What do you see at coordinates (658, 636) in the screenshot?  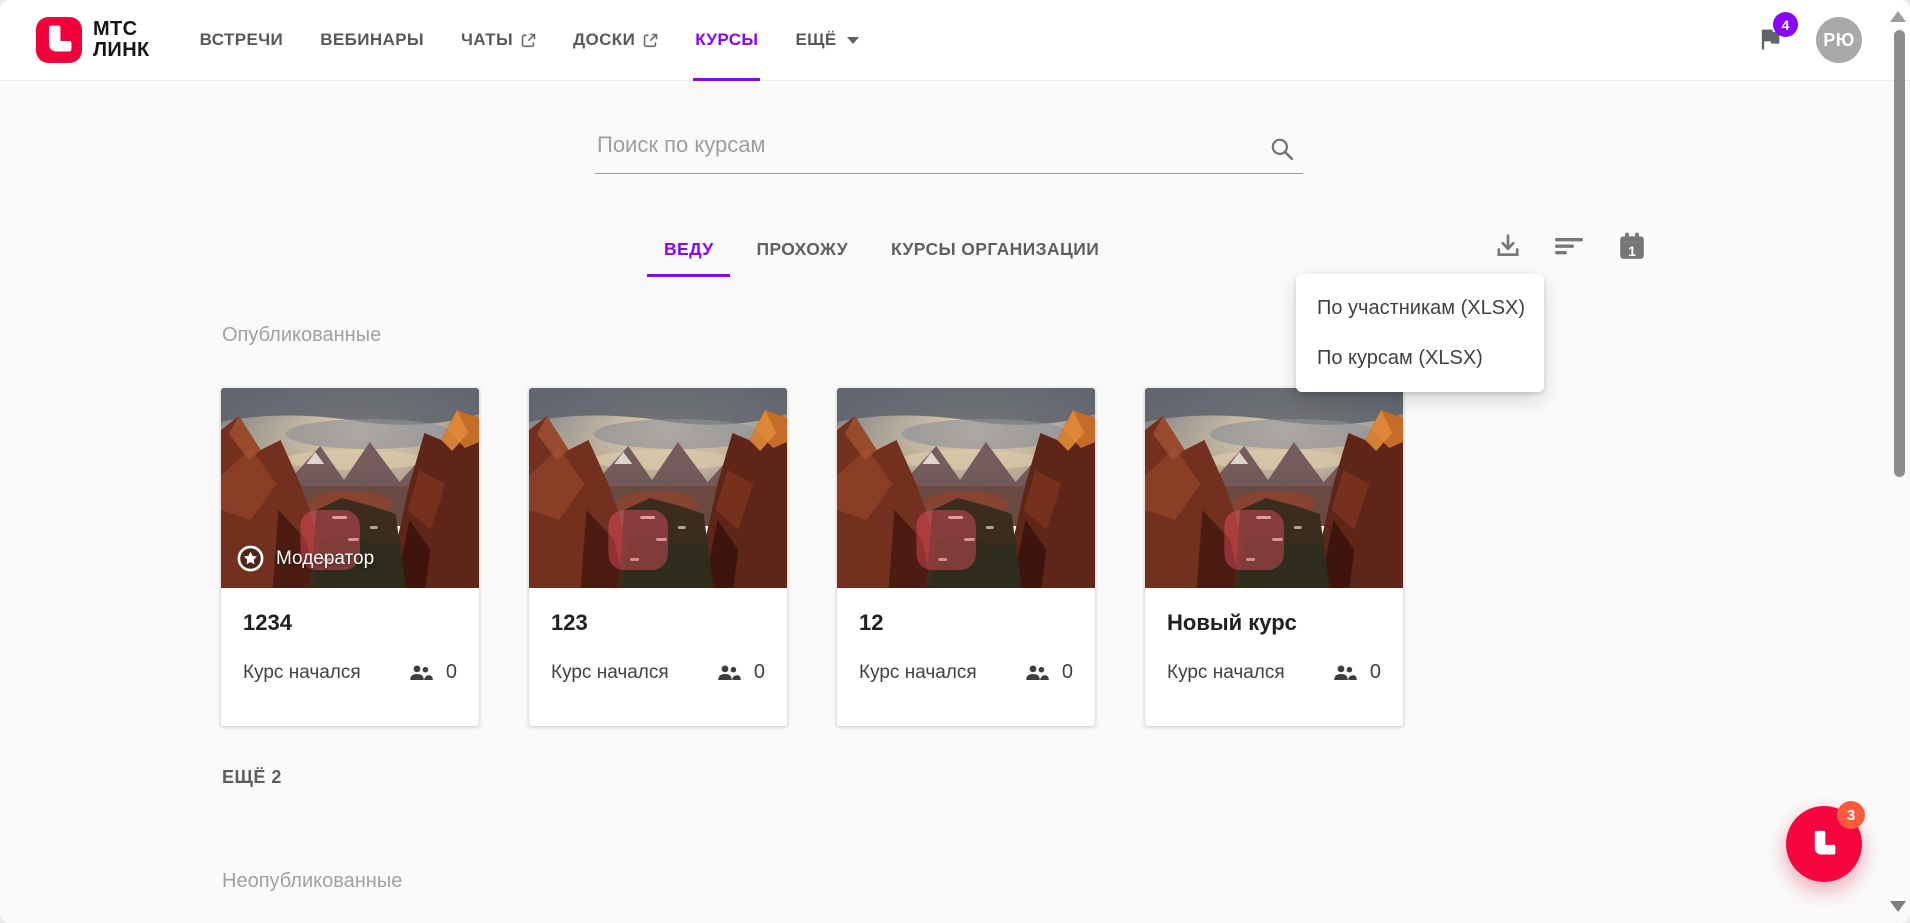 I see `course-card-body: 123 Курс начался 0` at bounding box center [658, 636].